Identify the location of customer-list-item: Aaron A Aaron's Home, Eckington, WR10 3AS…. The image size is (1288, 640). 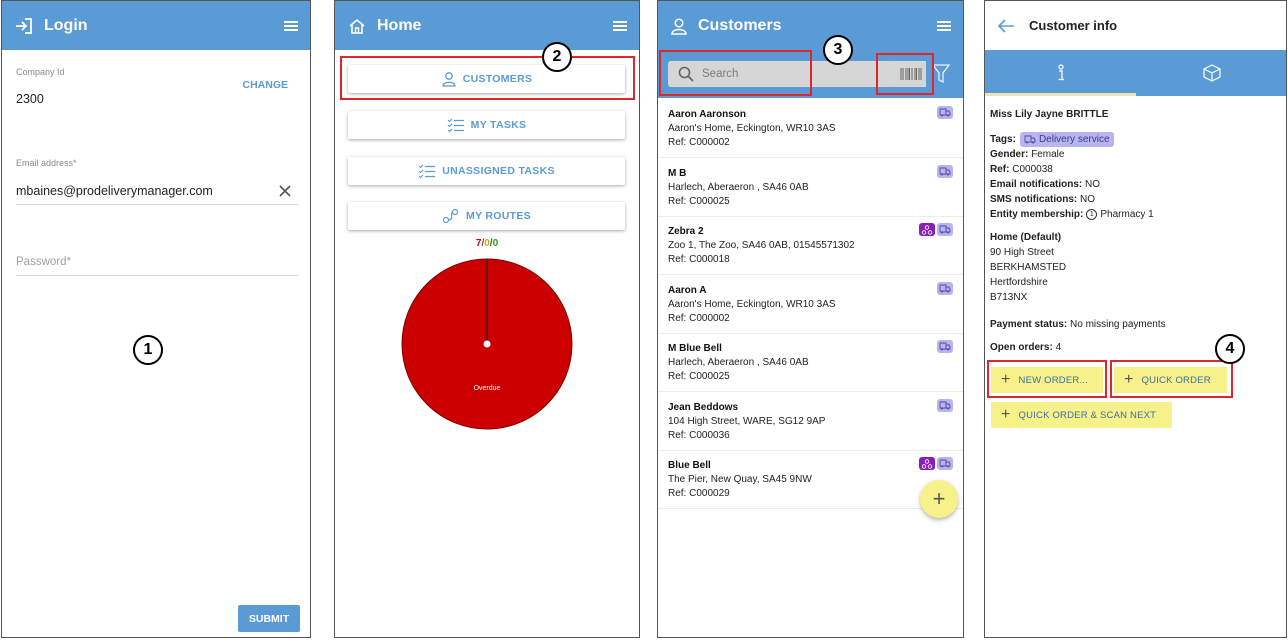
(810, 305).